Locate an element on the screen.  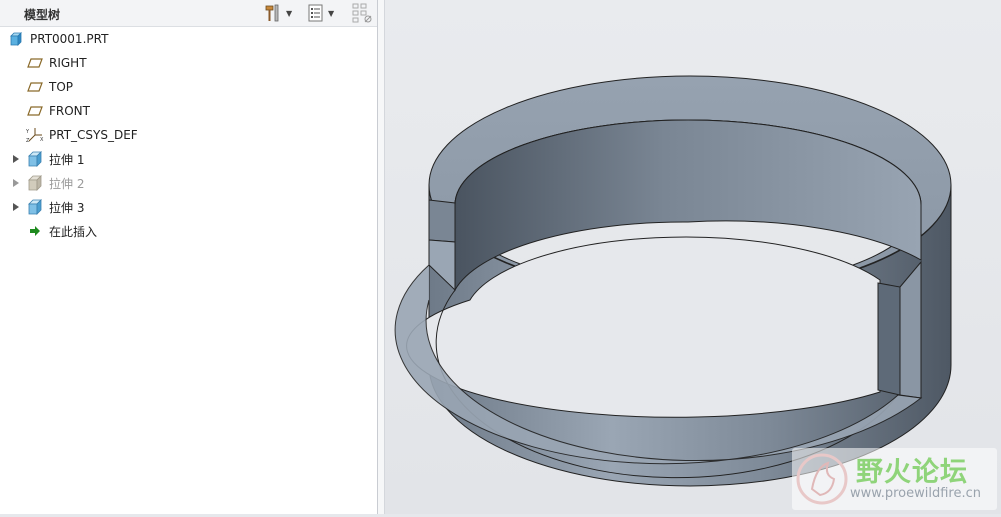
part-icon is located at coordinates (16, 39).